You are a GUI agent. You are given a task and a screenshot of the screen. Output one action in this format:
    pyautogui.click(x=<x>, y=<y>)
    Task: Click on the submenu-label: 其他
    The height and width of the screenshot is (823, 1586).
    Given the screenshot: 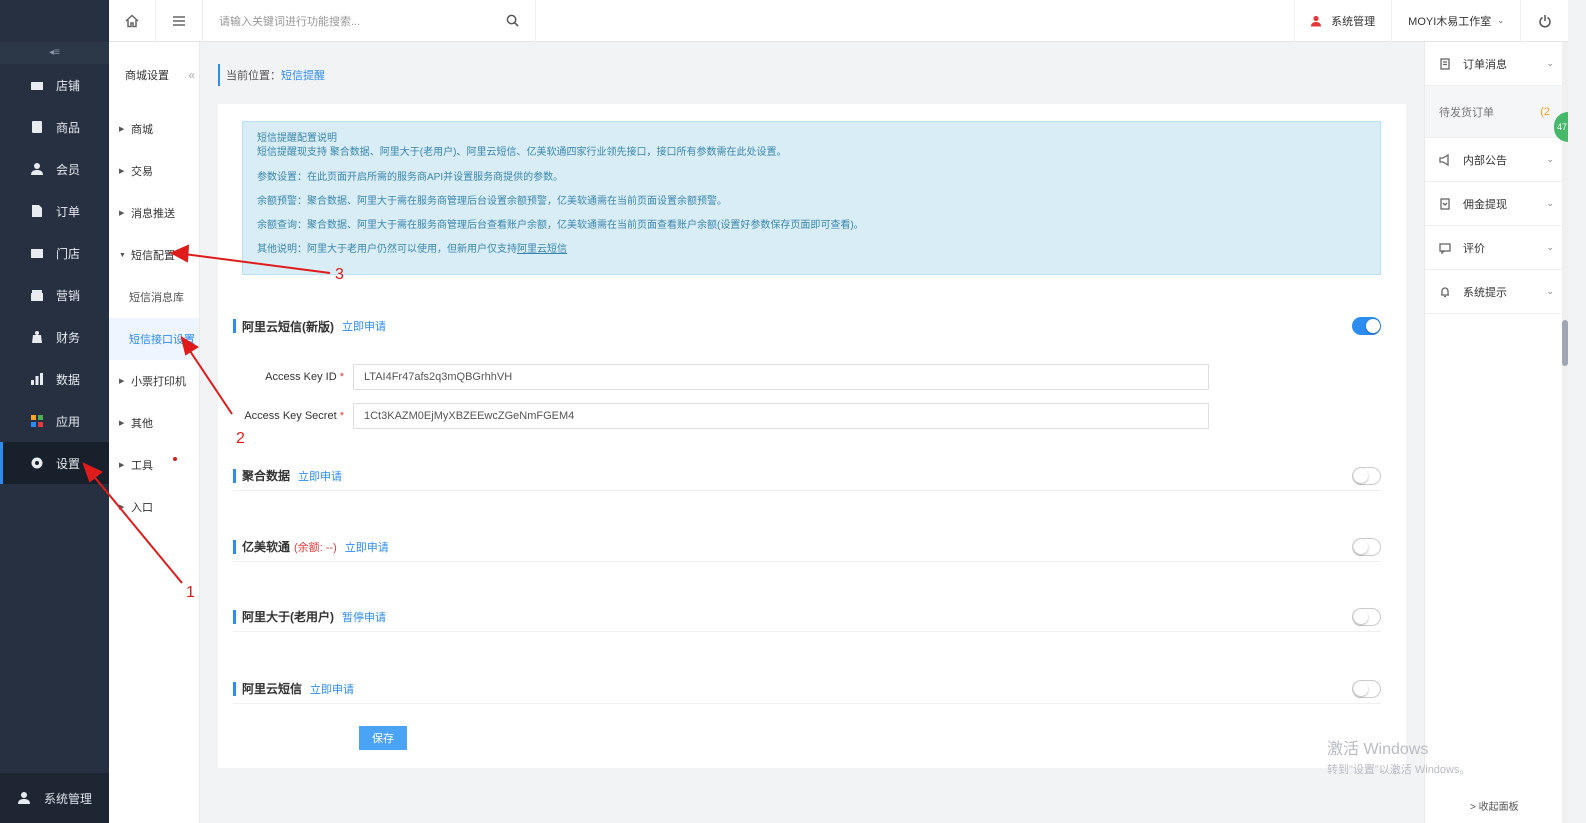 What is the action you would take?
    pyautogui.click(x=142, y=424)
    